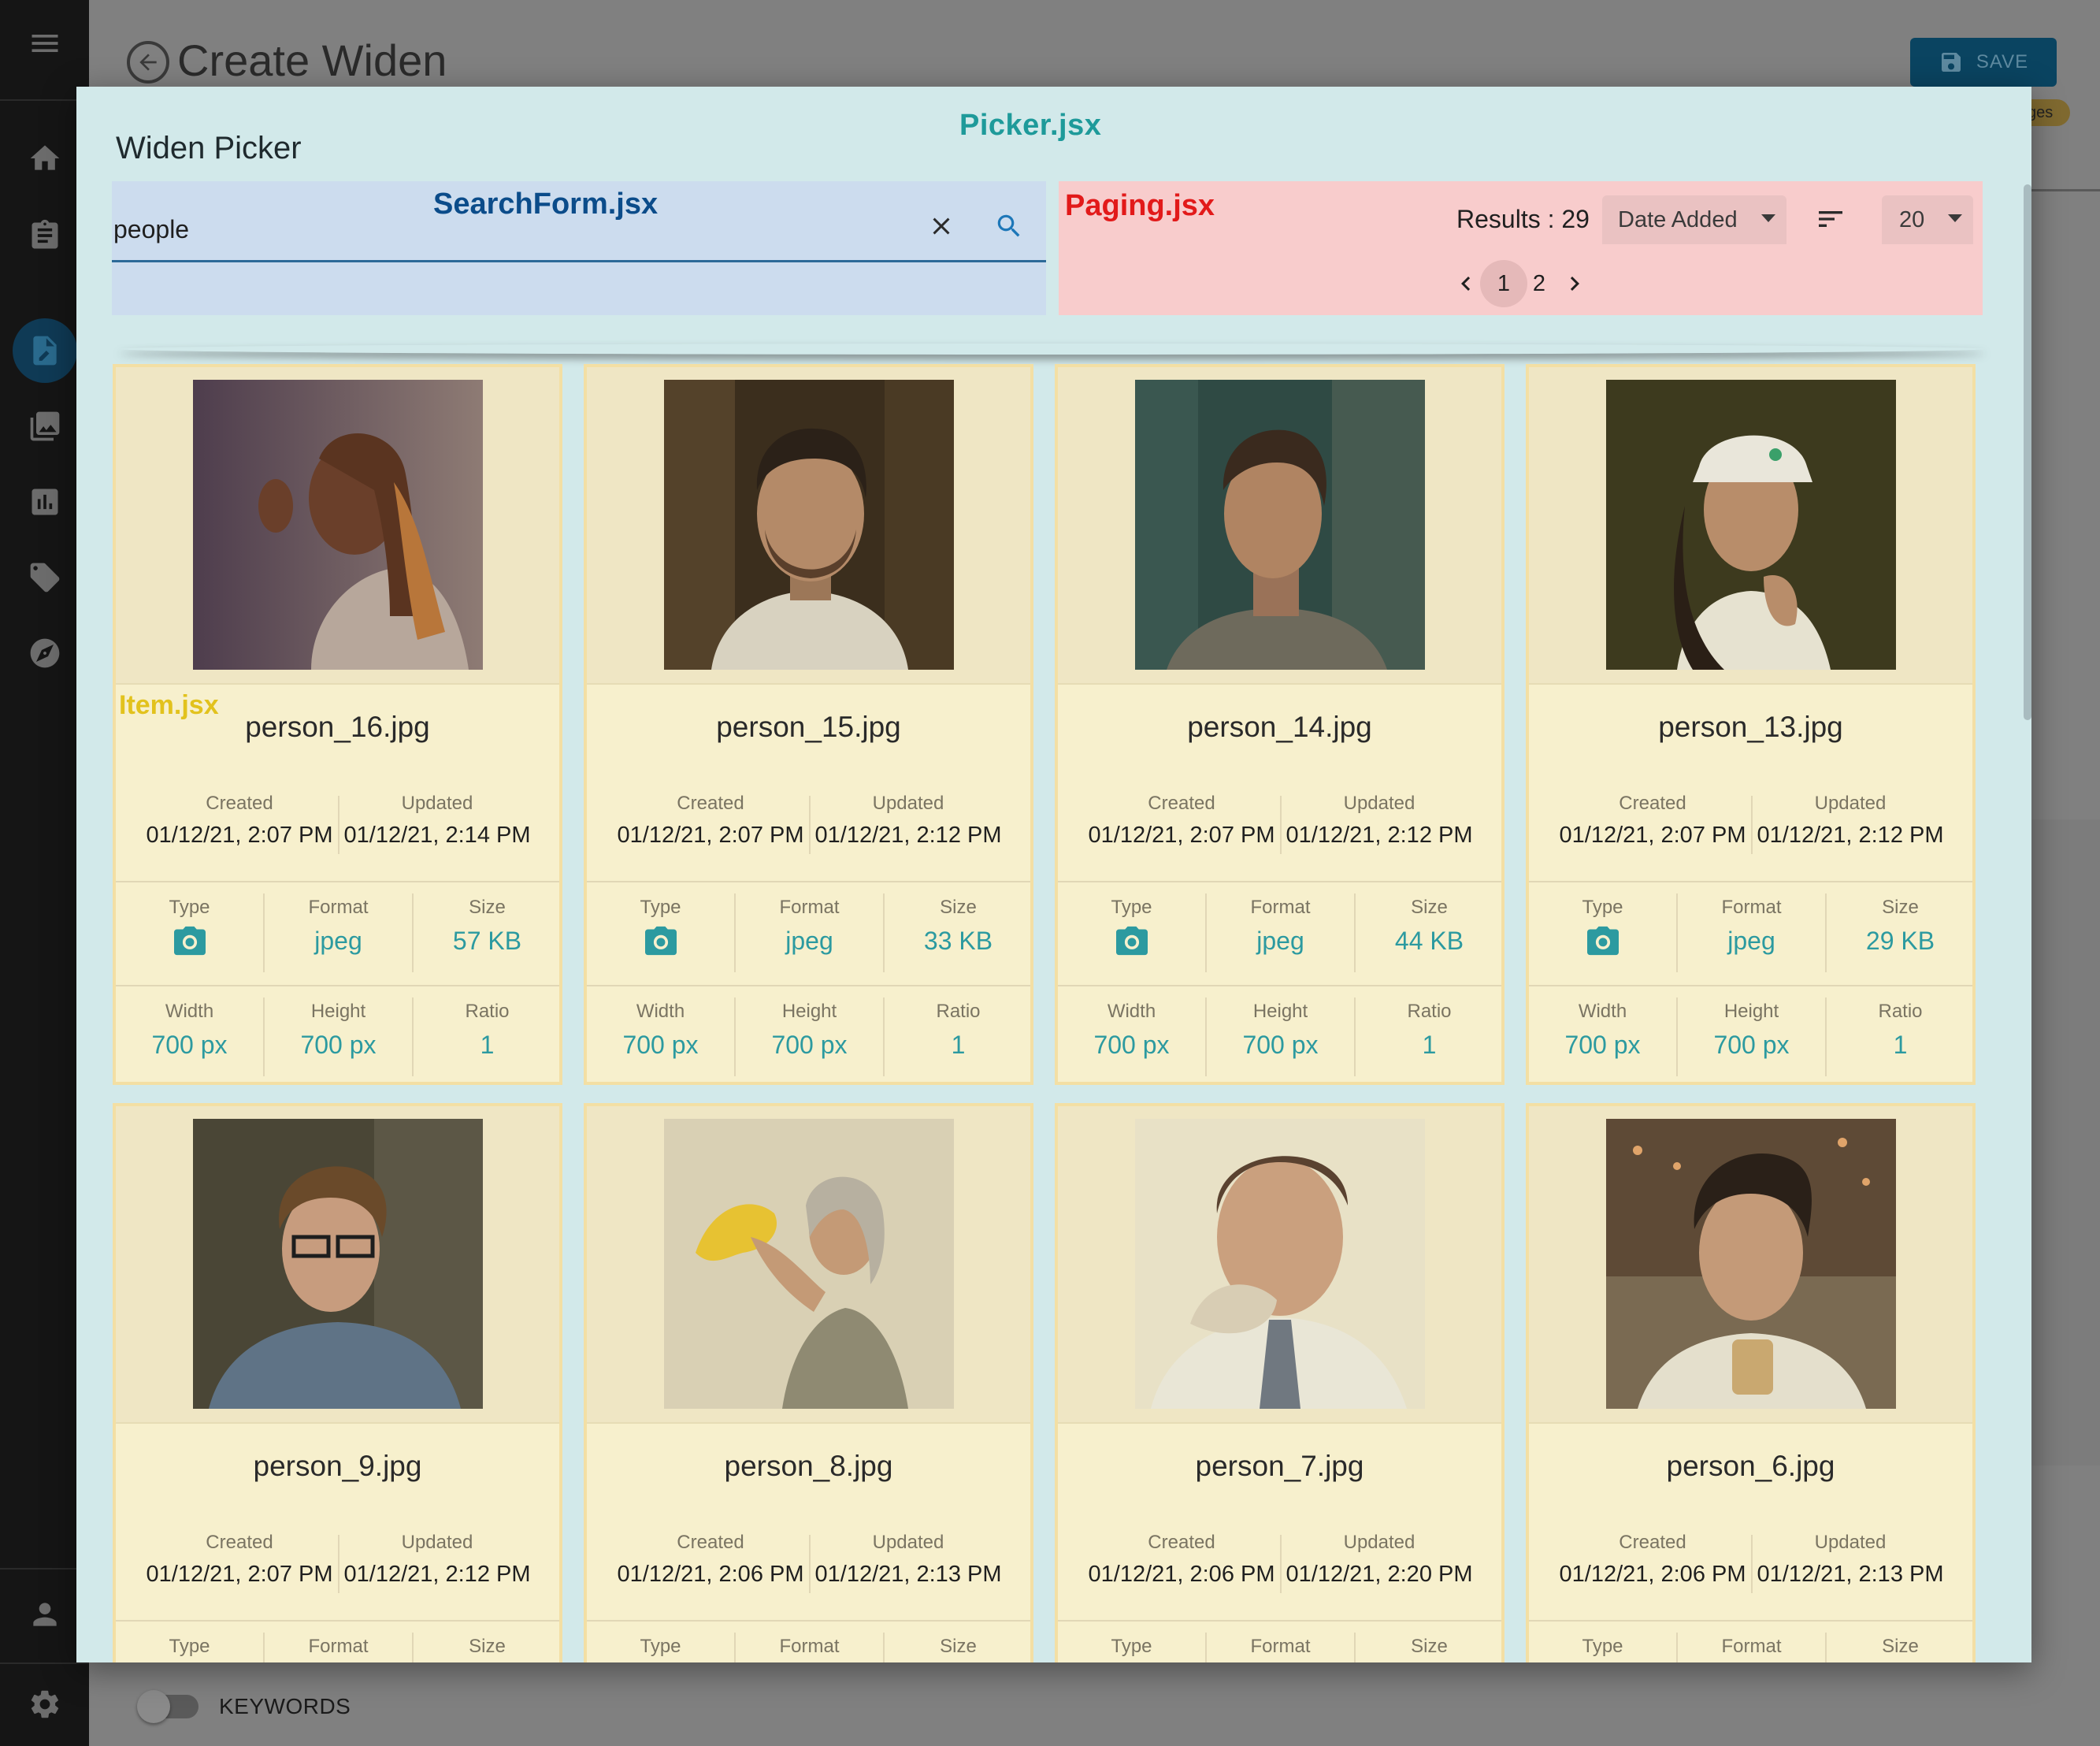 The image size is (2100, 1746). Describe the element at coordinates (1574, 283) in the screenshot. I see `next-page-button` at that location.